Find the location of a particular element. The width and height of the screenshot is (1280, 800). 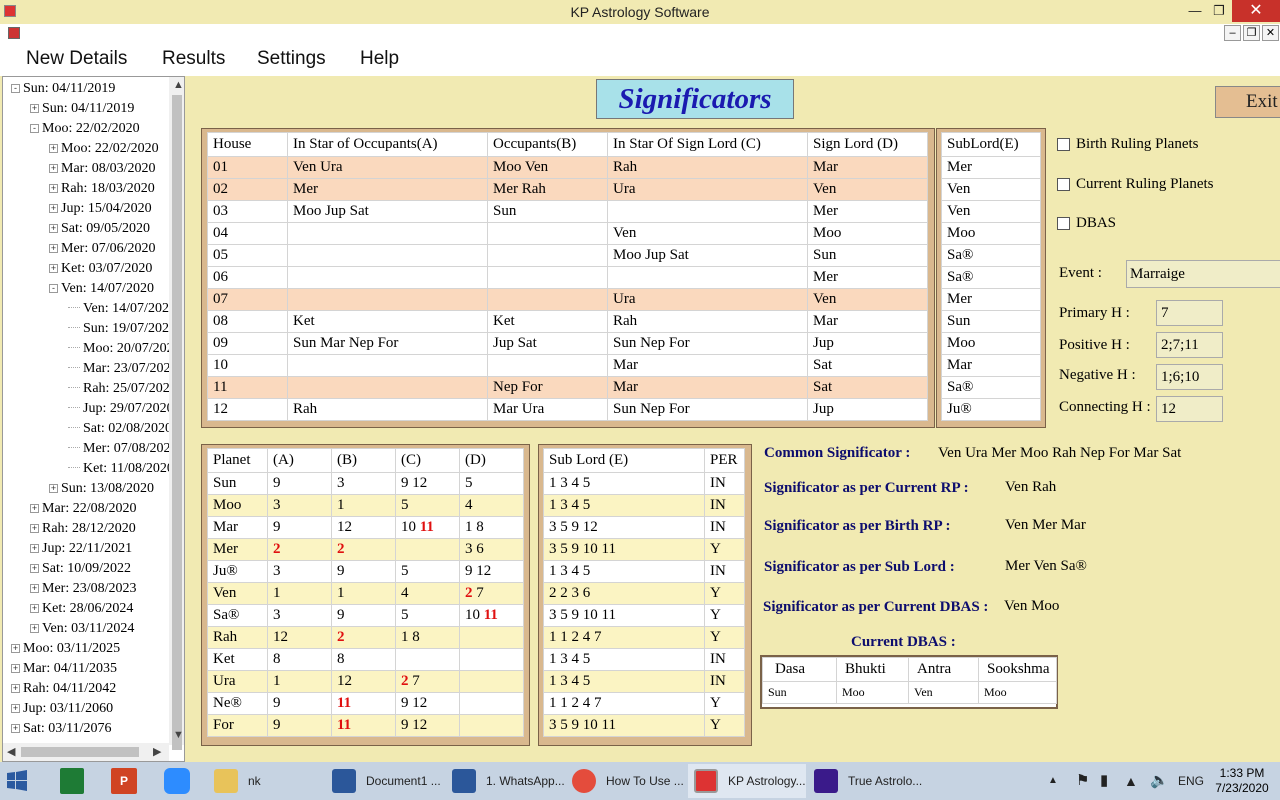

tree-node: + Mer: 23/08/2023 is located at coordinates (83, 589).